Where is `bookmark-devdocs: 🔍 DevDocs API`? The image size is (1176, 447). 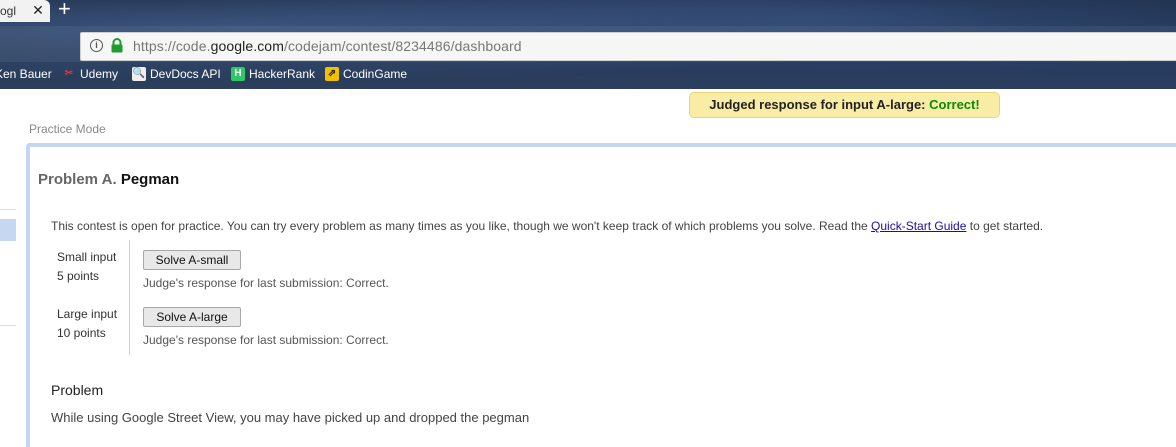
bookmark-devdocs: 🔍 DevDocs API is located at coordinates (176, 74).